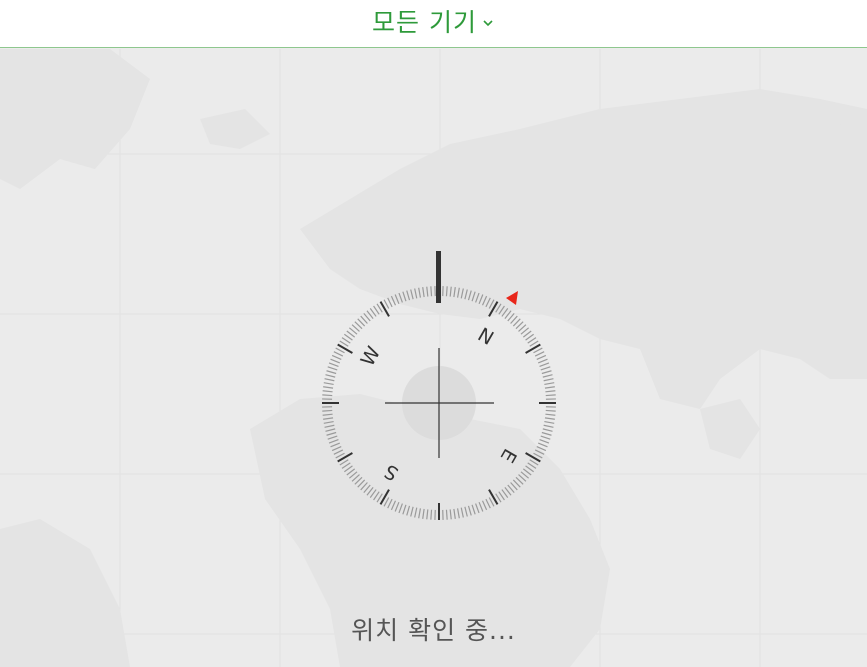 The image size is (867, 667). I want to click on compass: N E S W, so click(439, 385).